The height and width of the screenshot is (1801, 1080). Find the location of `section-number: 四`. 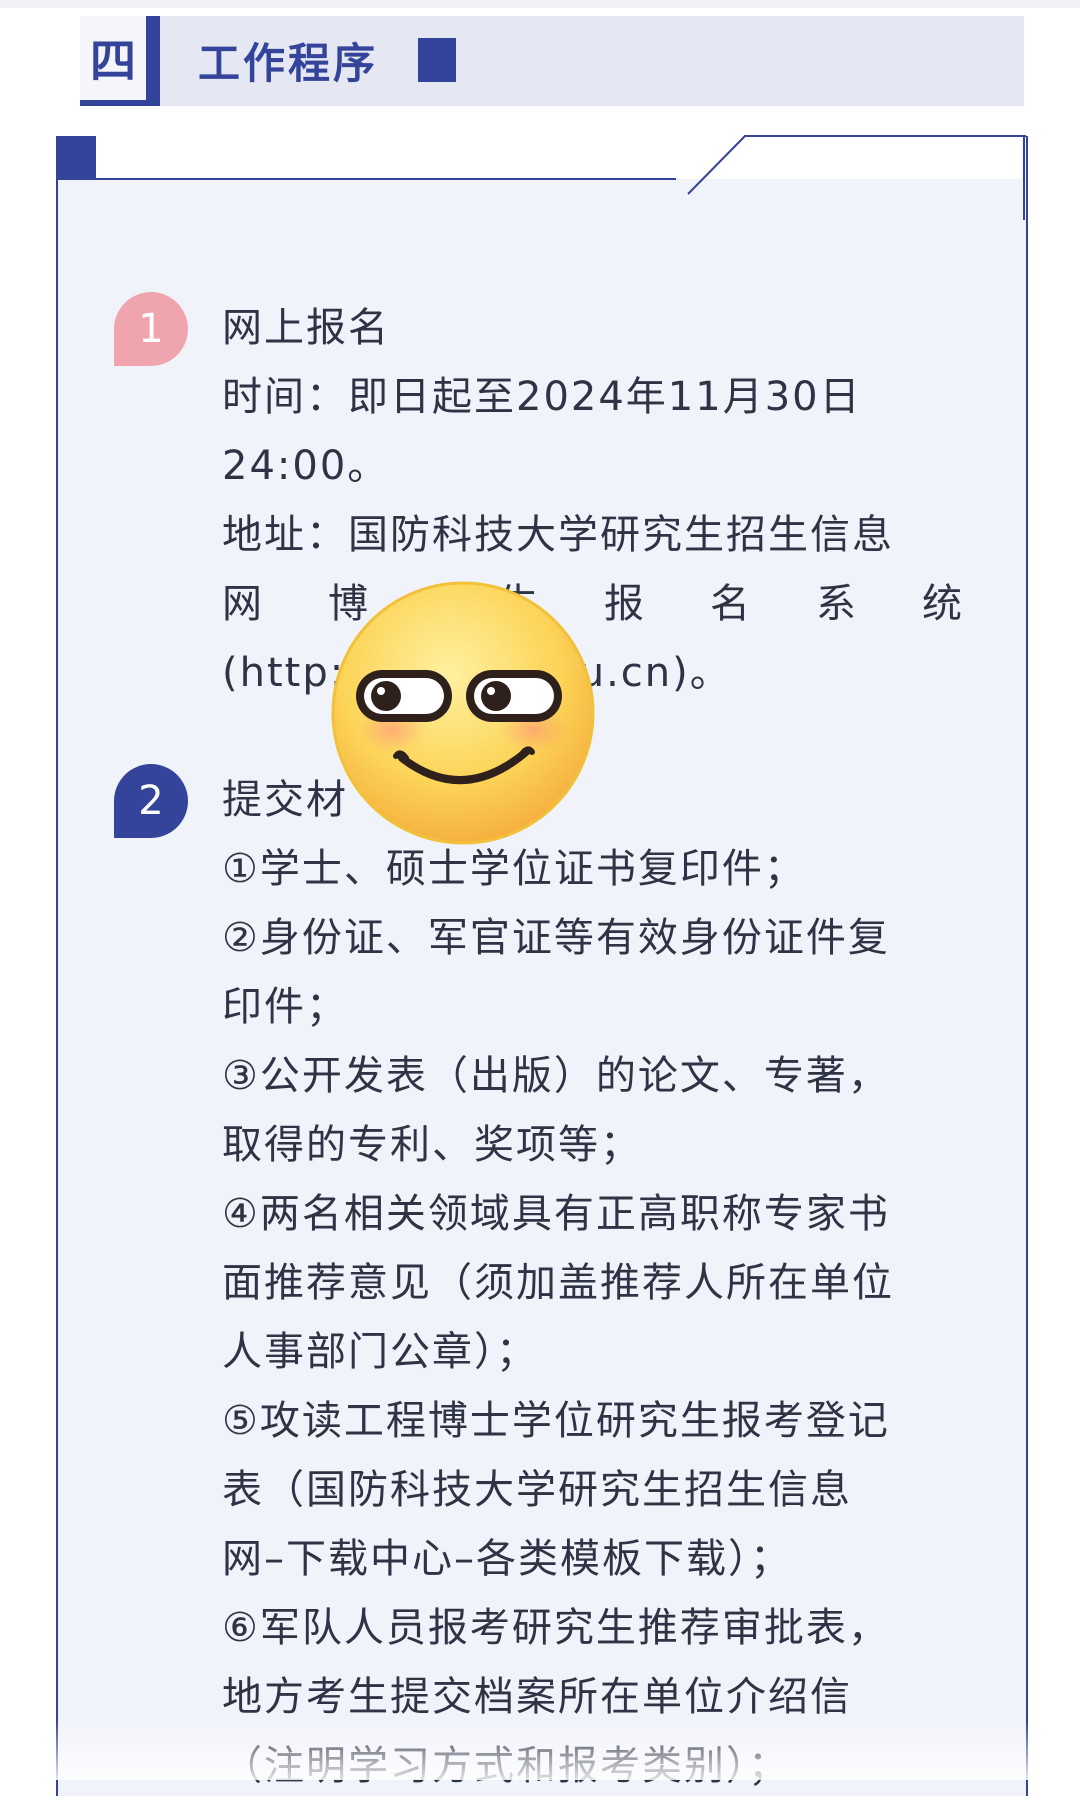

section-number: 四 is located at coordinates (113, 61).